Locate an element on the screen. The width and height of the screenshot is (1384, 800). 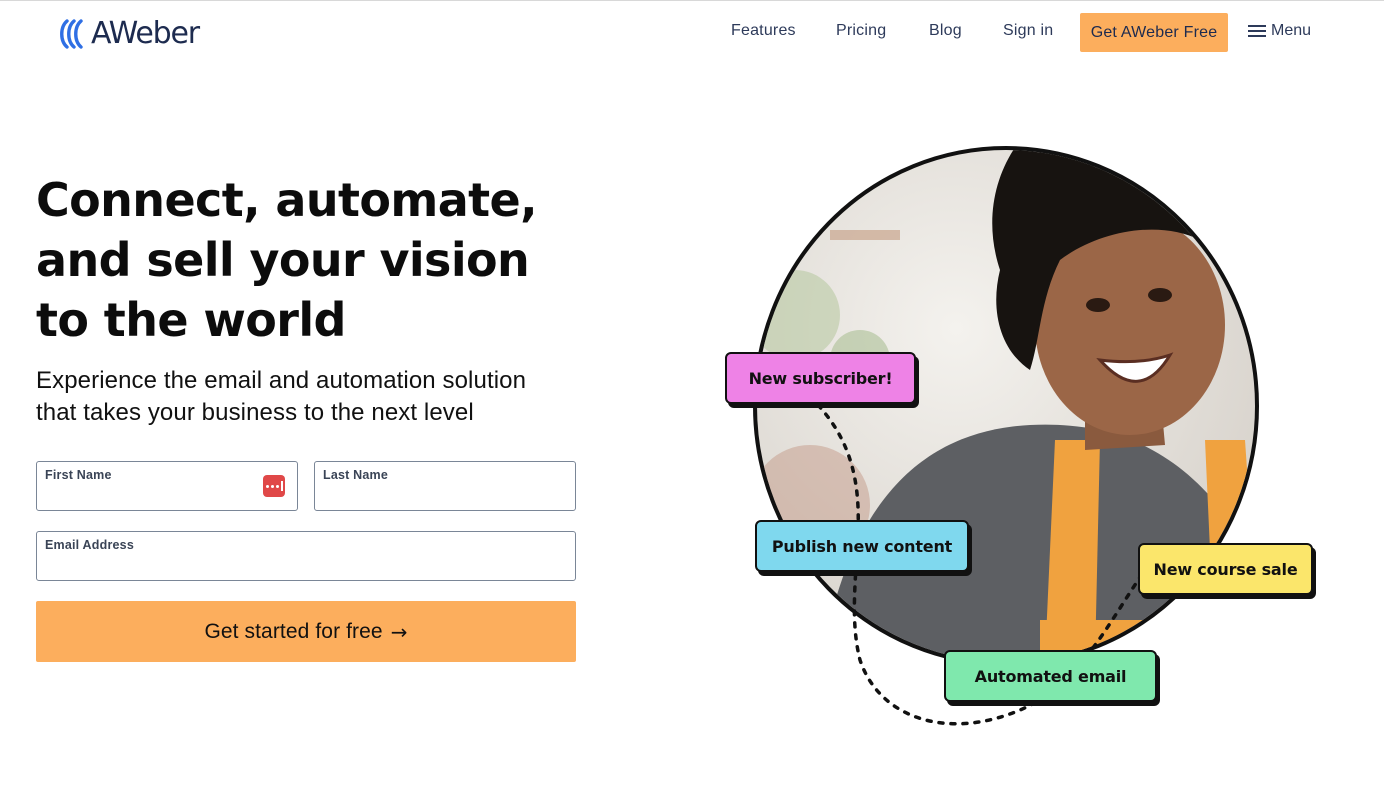
chip-new-subscriber-label: New subscriber! is located at coordinates (820, 378).